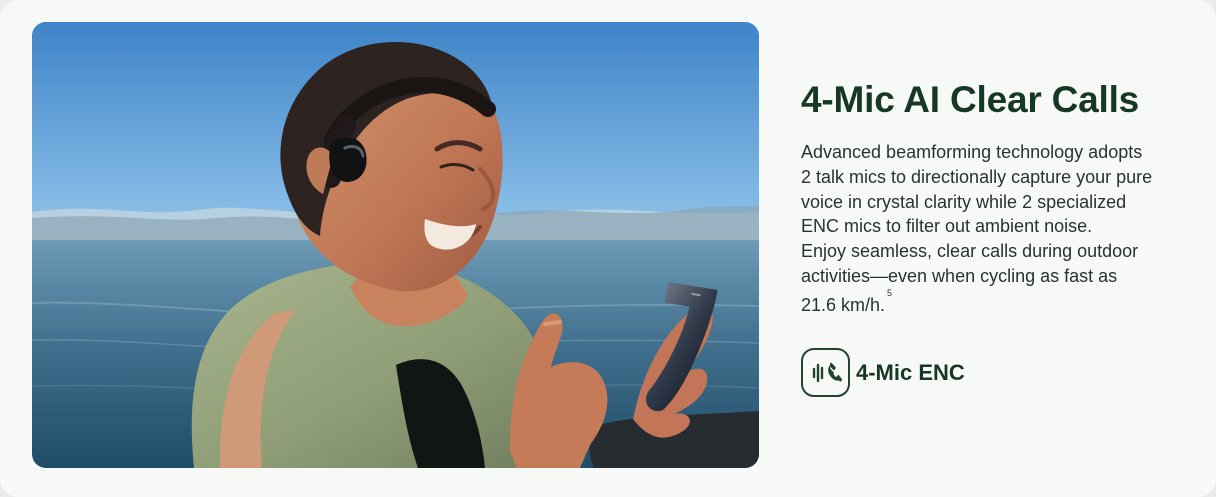 The width and height of the screenshot is (1216, 497). What do you see at coordinates (947, 226) in the screenshot?
I see `description-line: ENC mics to filter out ambient noise.` at bounding box center [947, 226].